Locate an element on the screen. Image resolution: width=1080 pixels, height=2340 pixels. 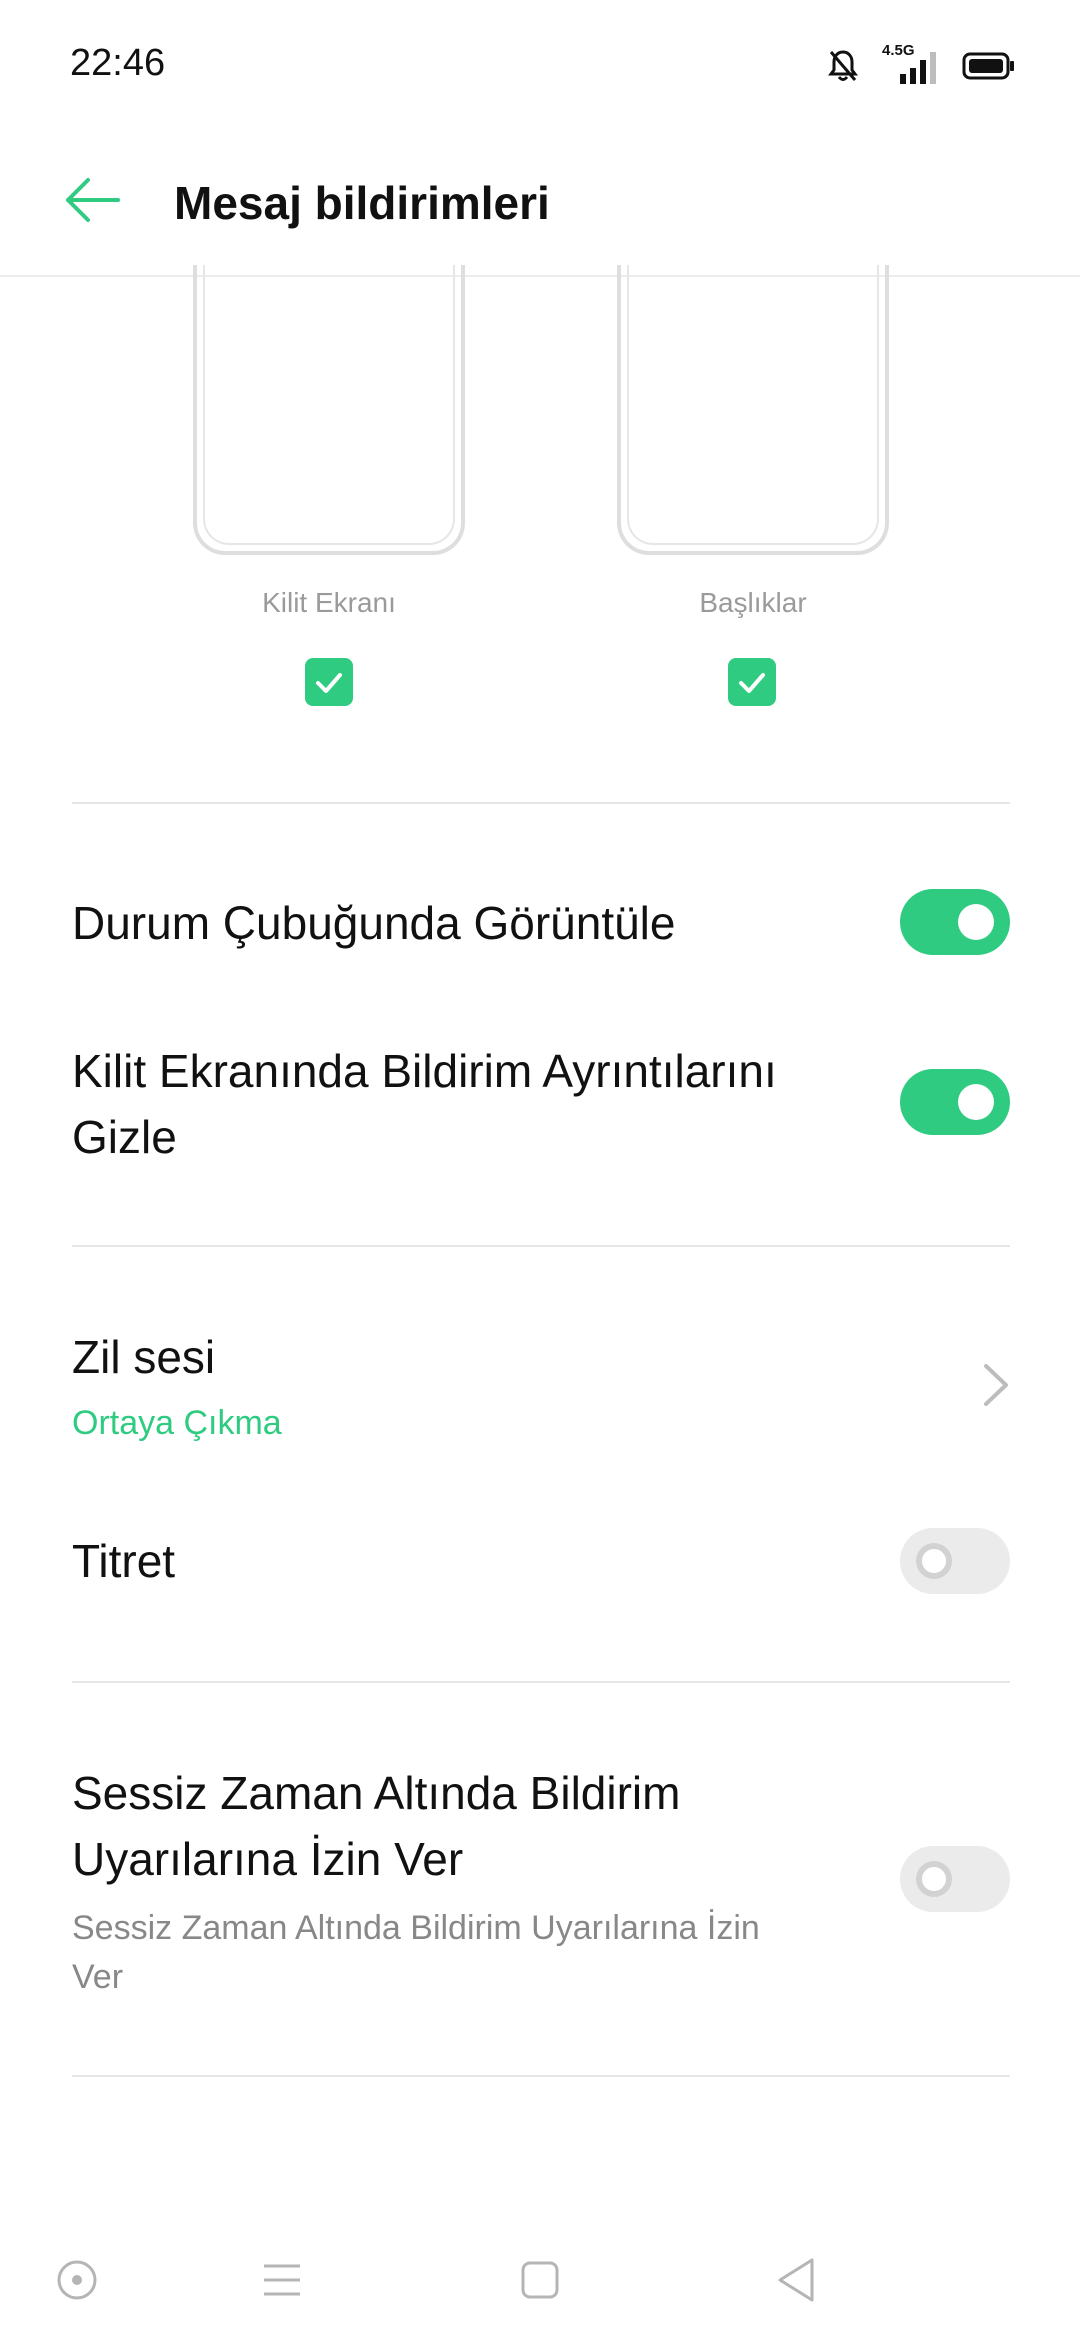
banners-checkbox is located at coordinates (752, 682).